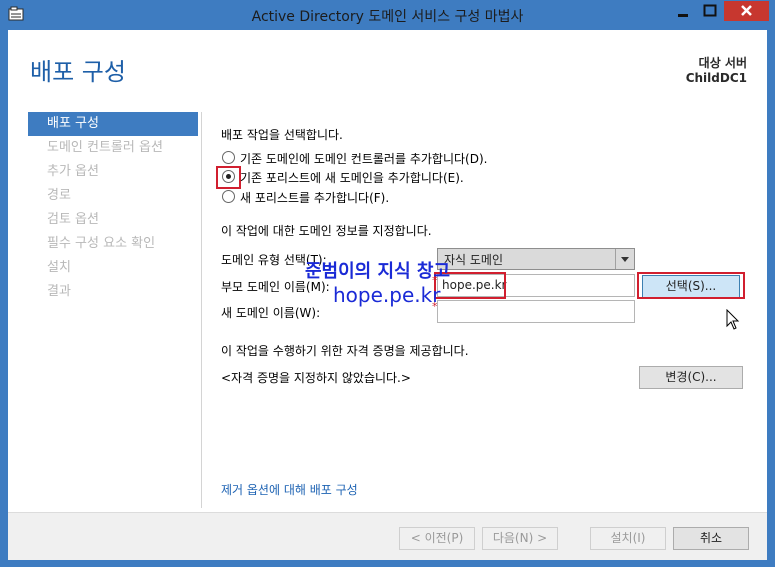  I want to click on nav-item-additional-options: 추가 옵션, so click(73, 171).